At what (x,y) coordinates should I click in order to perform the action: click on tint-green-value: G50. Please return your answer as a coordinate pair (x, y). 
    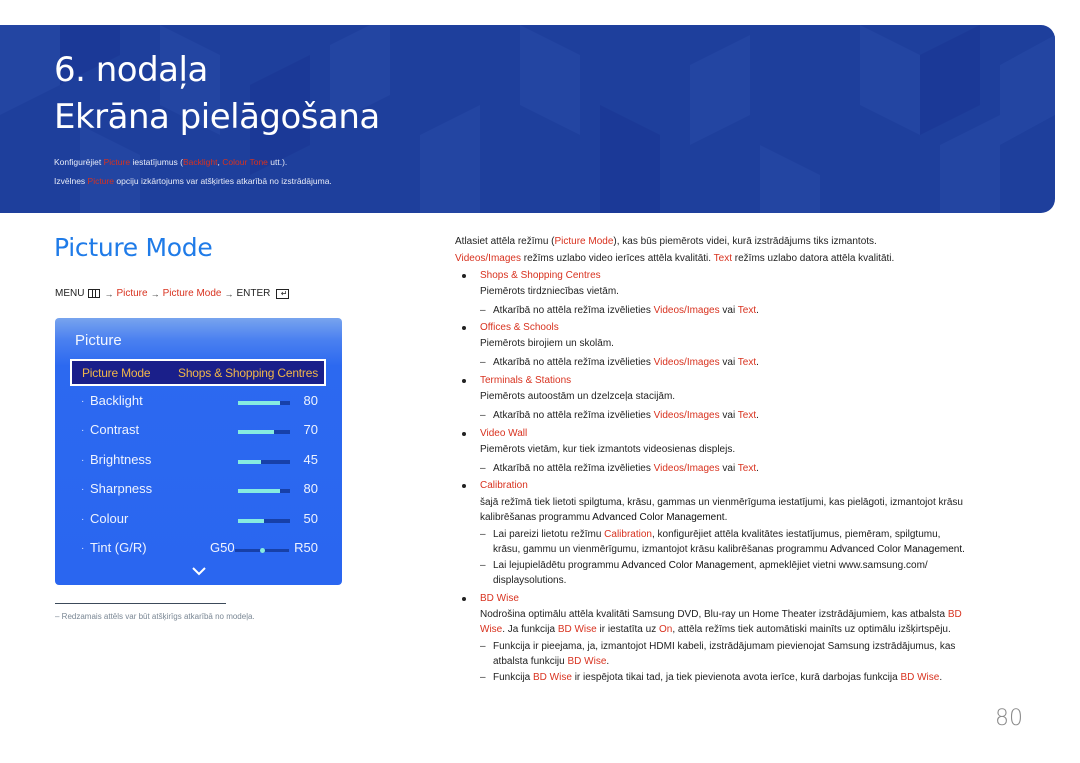
    Looking at the image, I should click on (222, 547).